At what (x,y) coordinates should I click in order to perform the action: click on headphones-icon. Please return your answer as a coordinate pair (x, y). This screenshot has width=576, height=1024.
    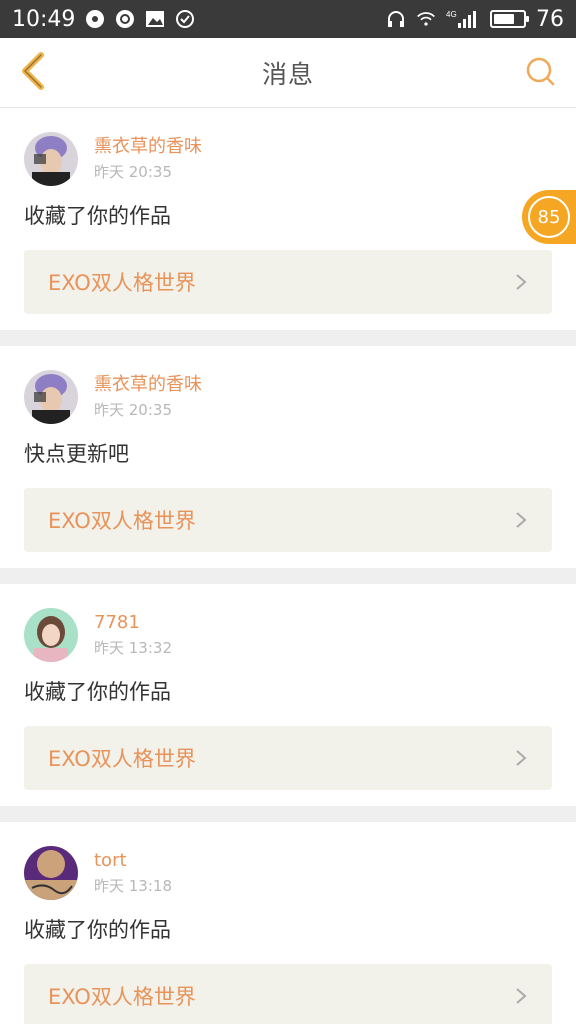
    Looking at the image, I should click on (396, 19).